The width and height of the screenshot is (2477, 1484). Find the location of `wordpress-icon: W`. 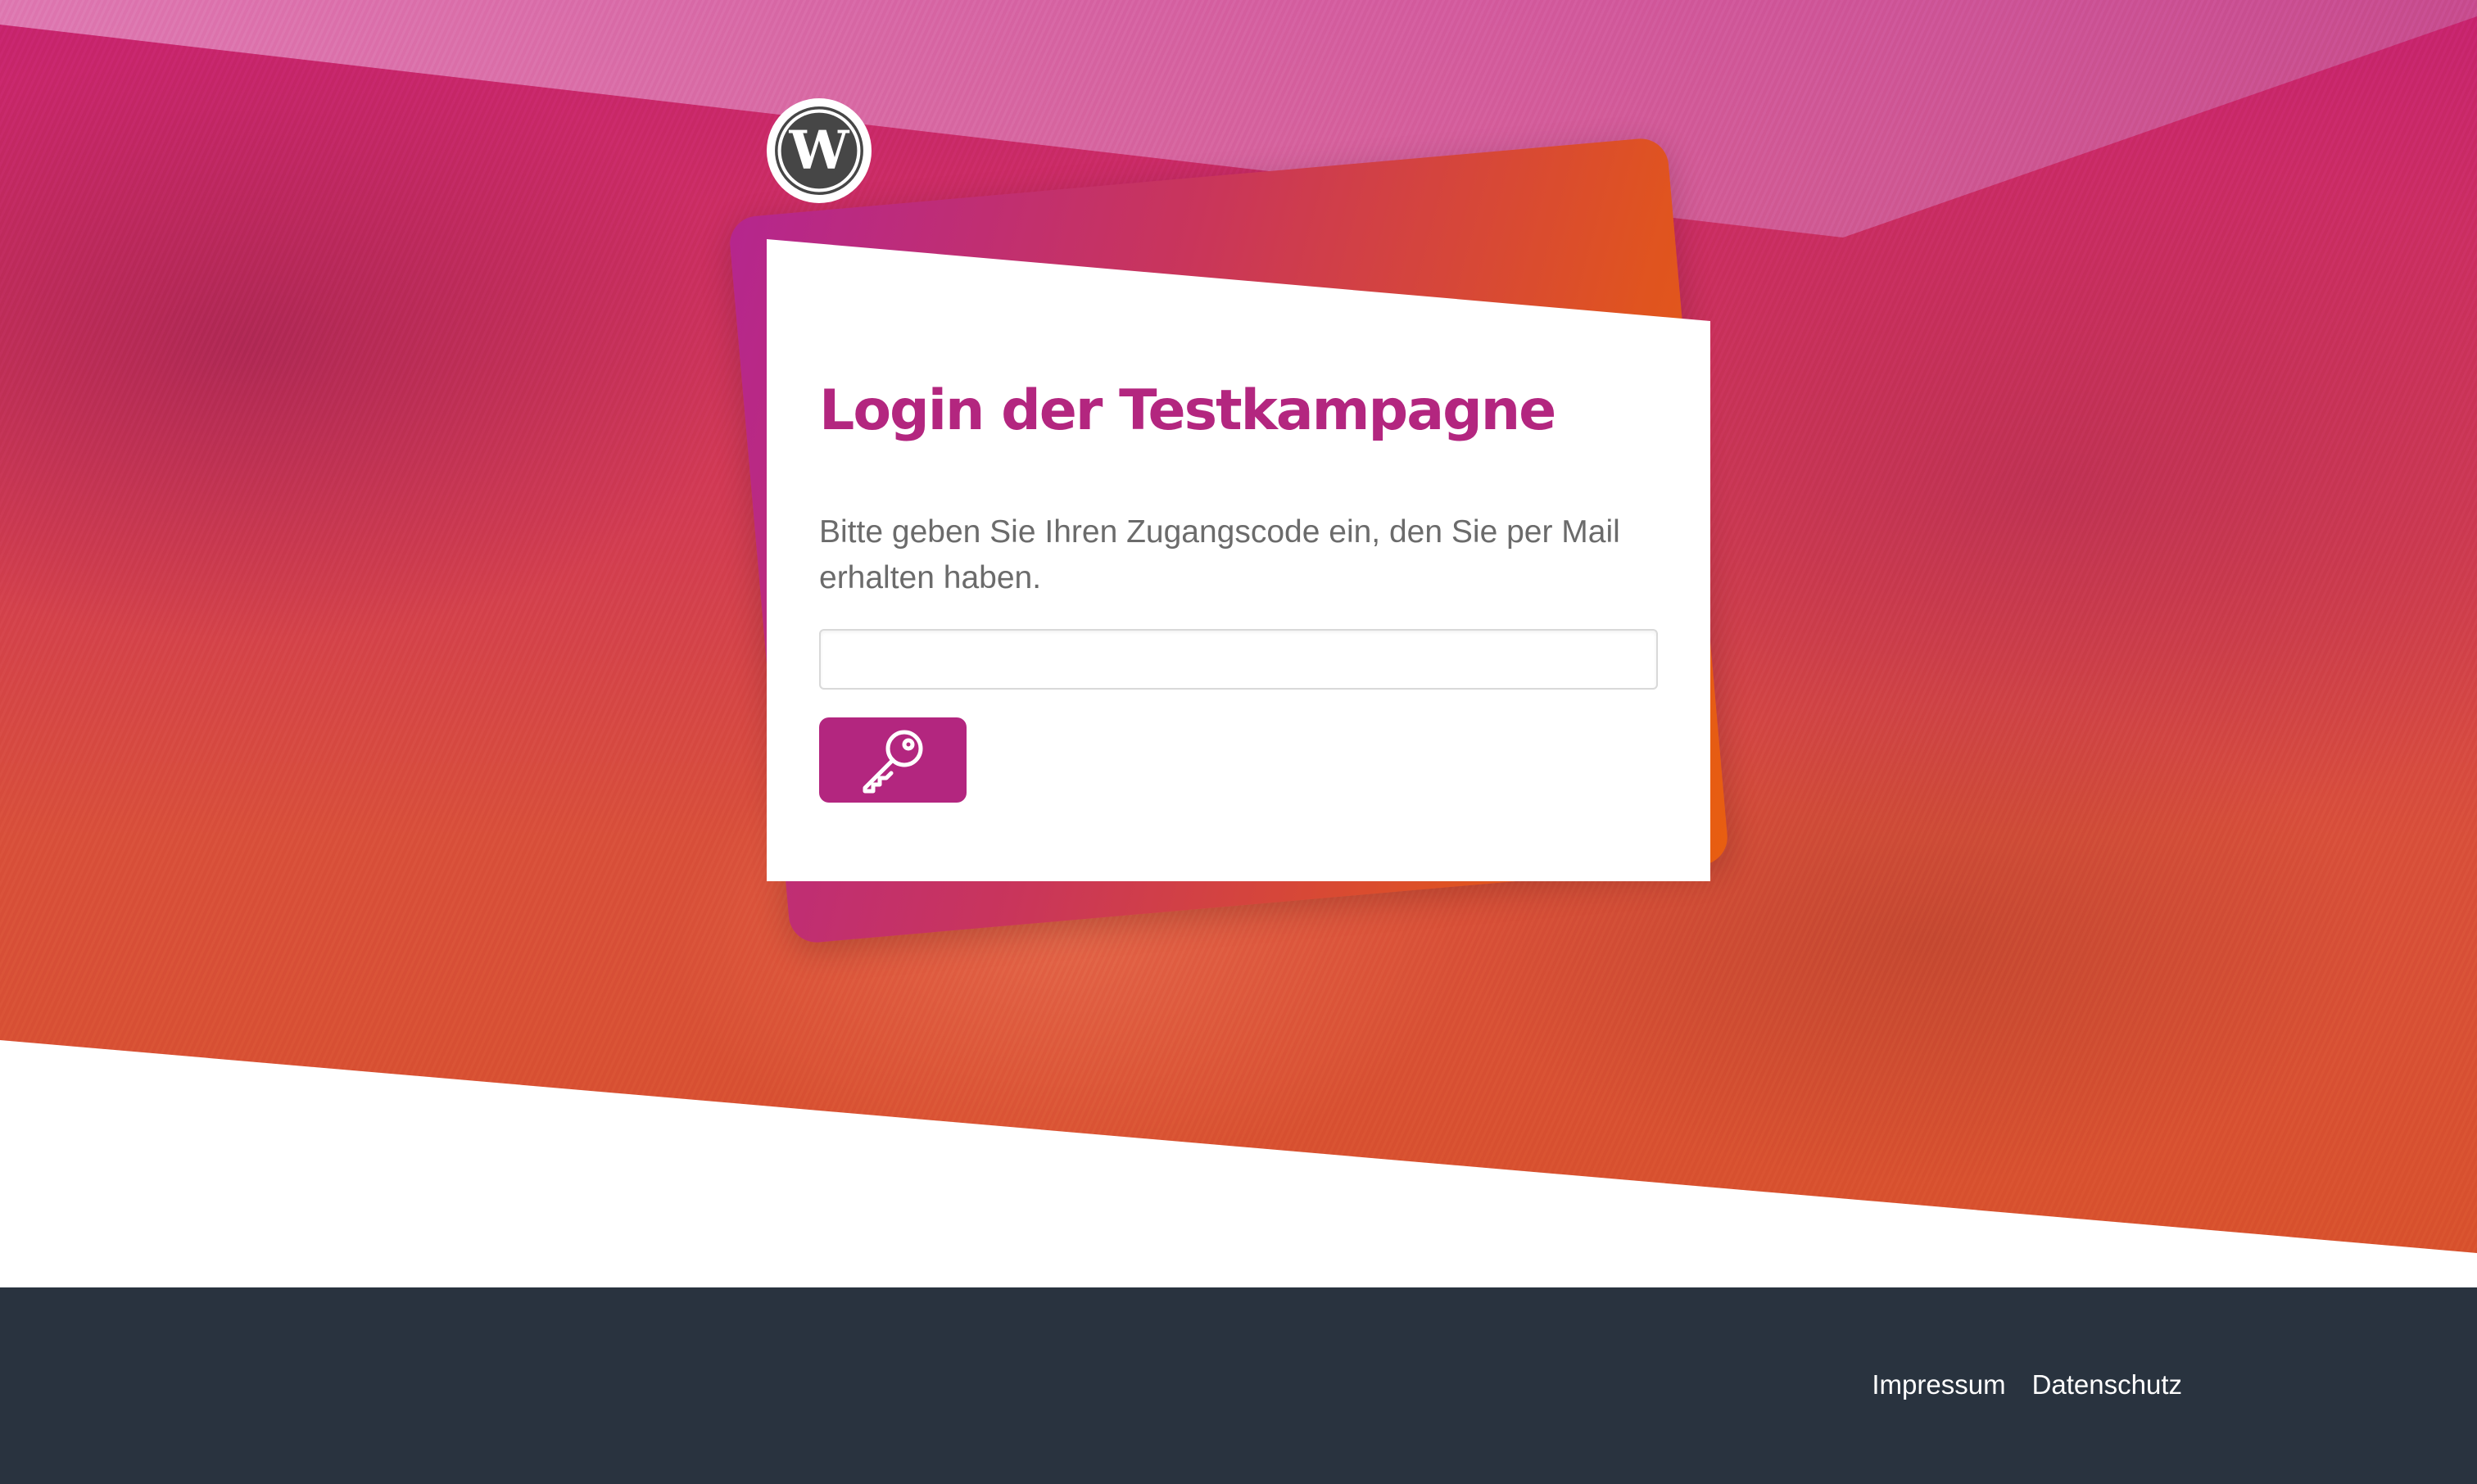

wordpress-icon: W is located at coordinates (819, 151).